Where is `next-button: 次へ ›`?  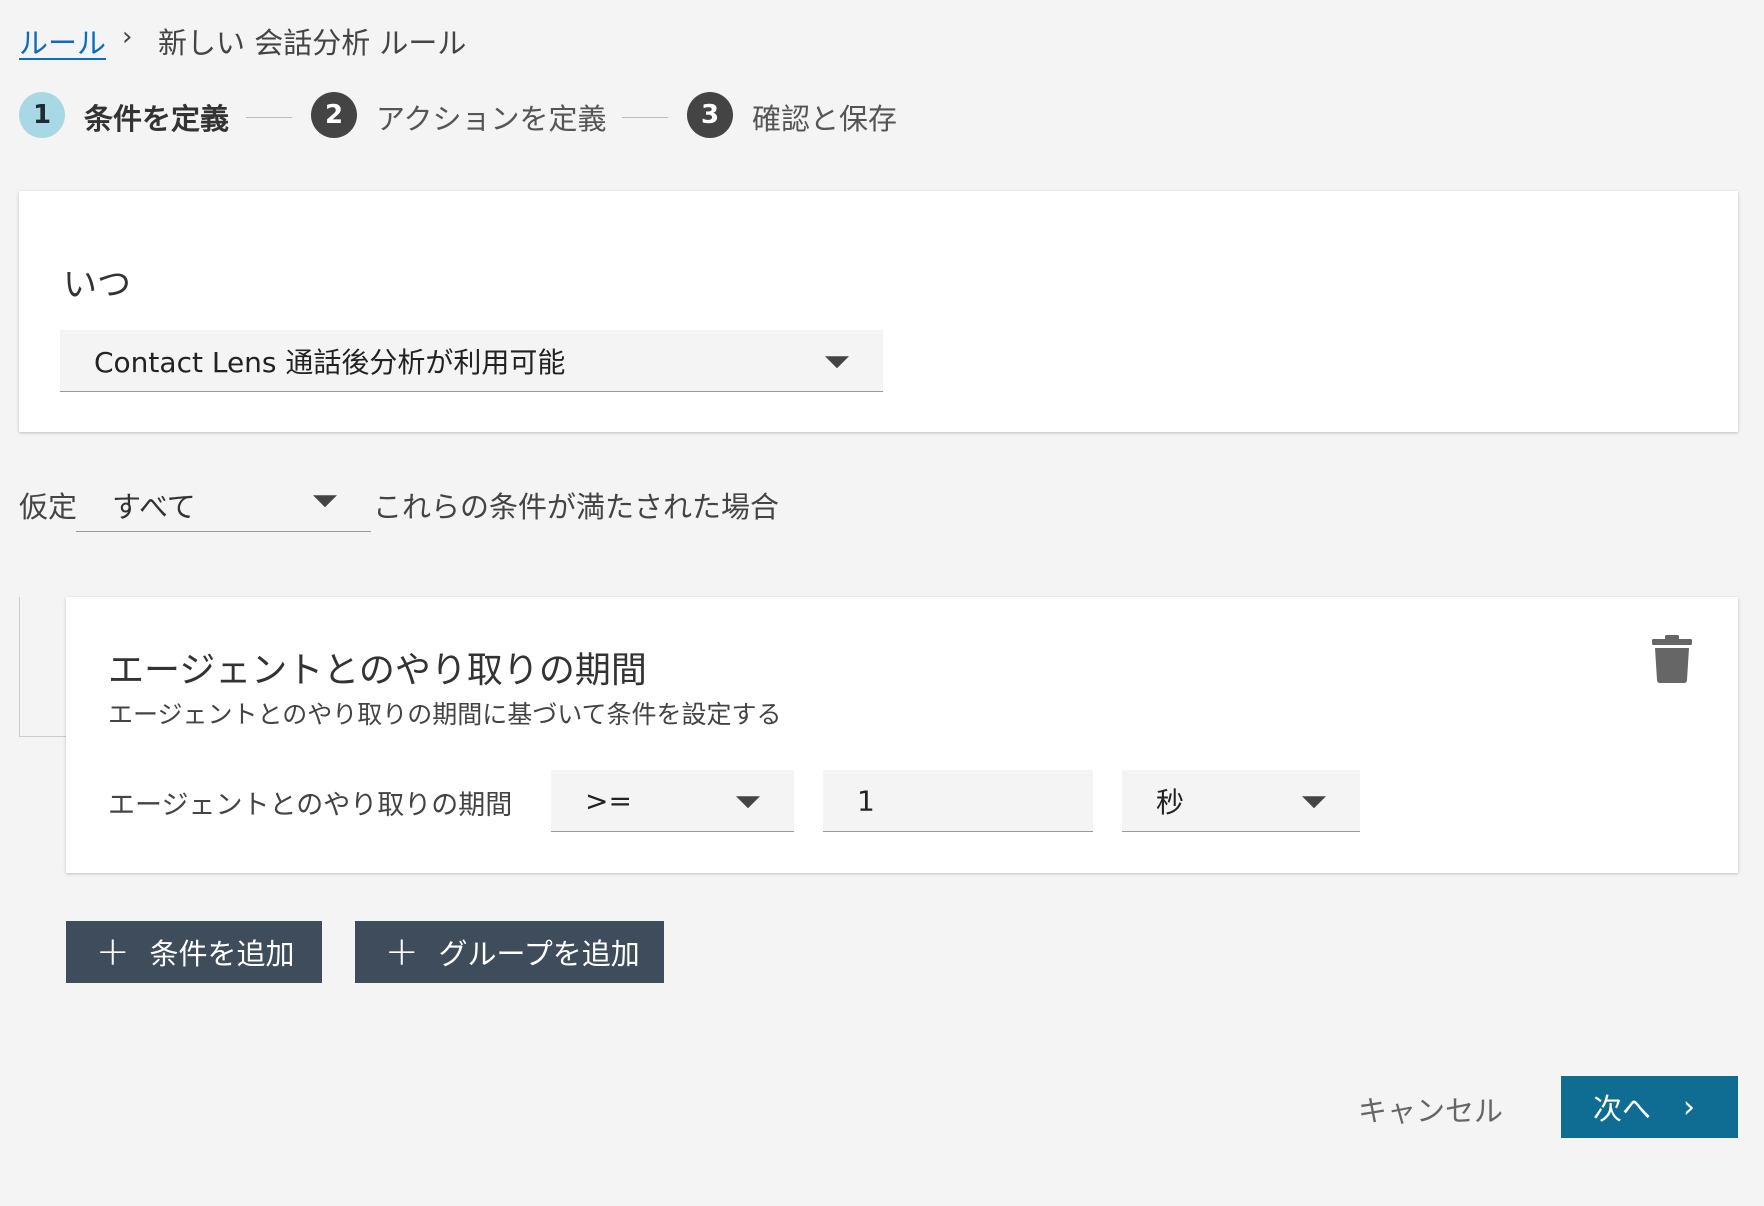 next-button: 次へ › is located at coordinates (1649, 1107).